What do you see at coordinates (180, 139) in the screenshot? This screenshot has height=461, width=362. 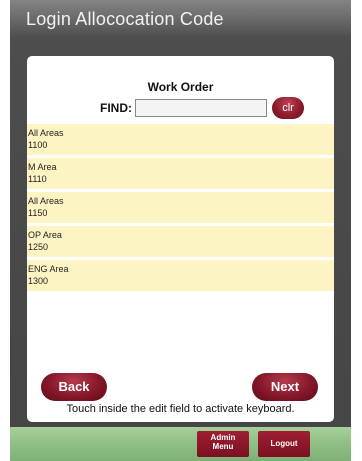 I see `list-item: All Areas 1100` at bounding box center [180, 139].